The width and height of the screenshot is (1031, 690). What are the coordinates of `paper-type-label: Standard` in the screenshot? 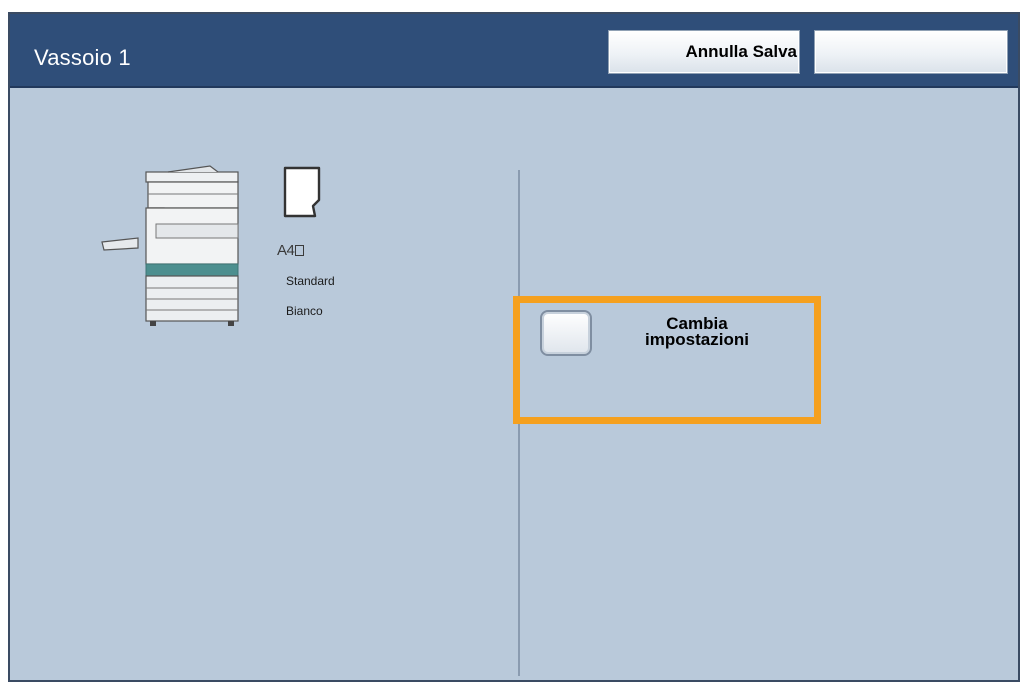 It's located at (310, 281).